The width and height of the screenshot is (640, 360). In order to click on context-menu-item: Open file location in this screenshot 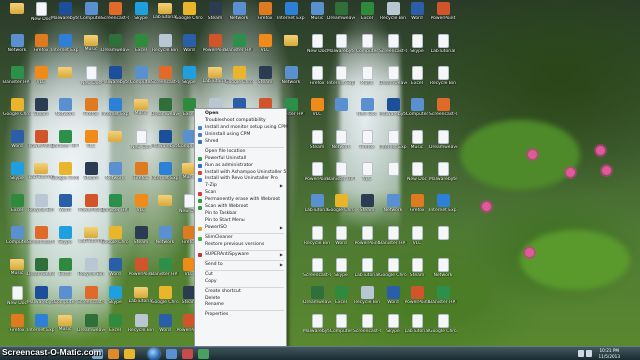, I will do `click(240, 152)`.